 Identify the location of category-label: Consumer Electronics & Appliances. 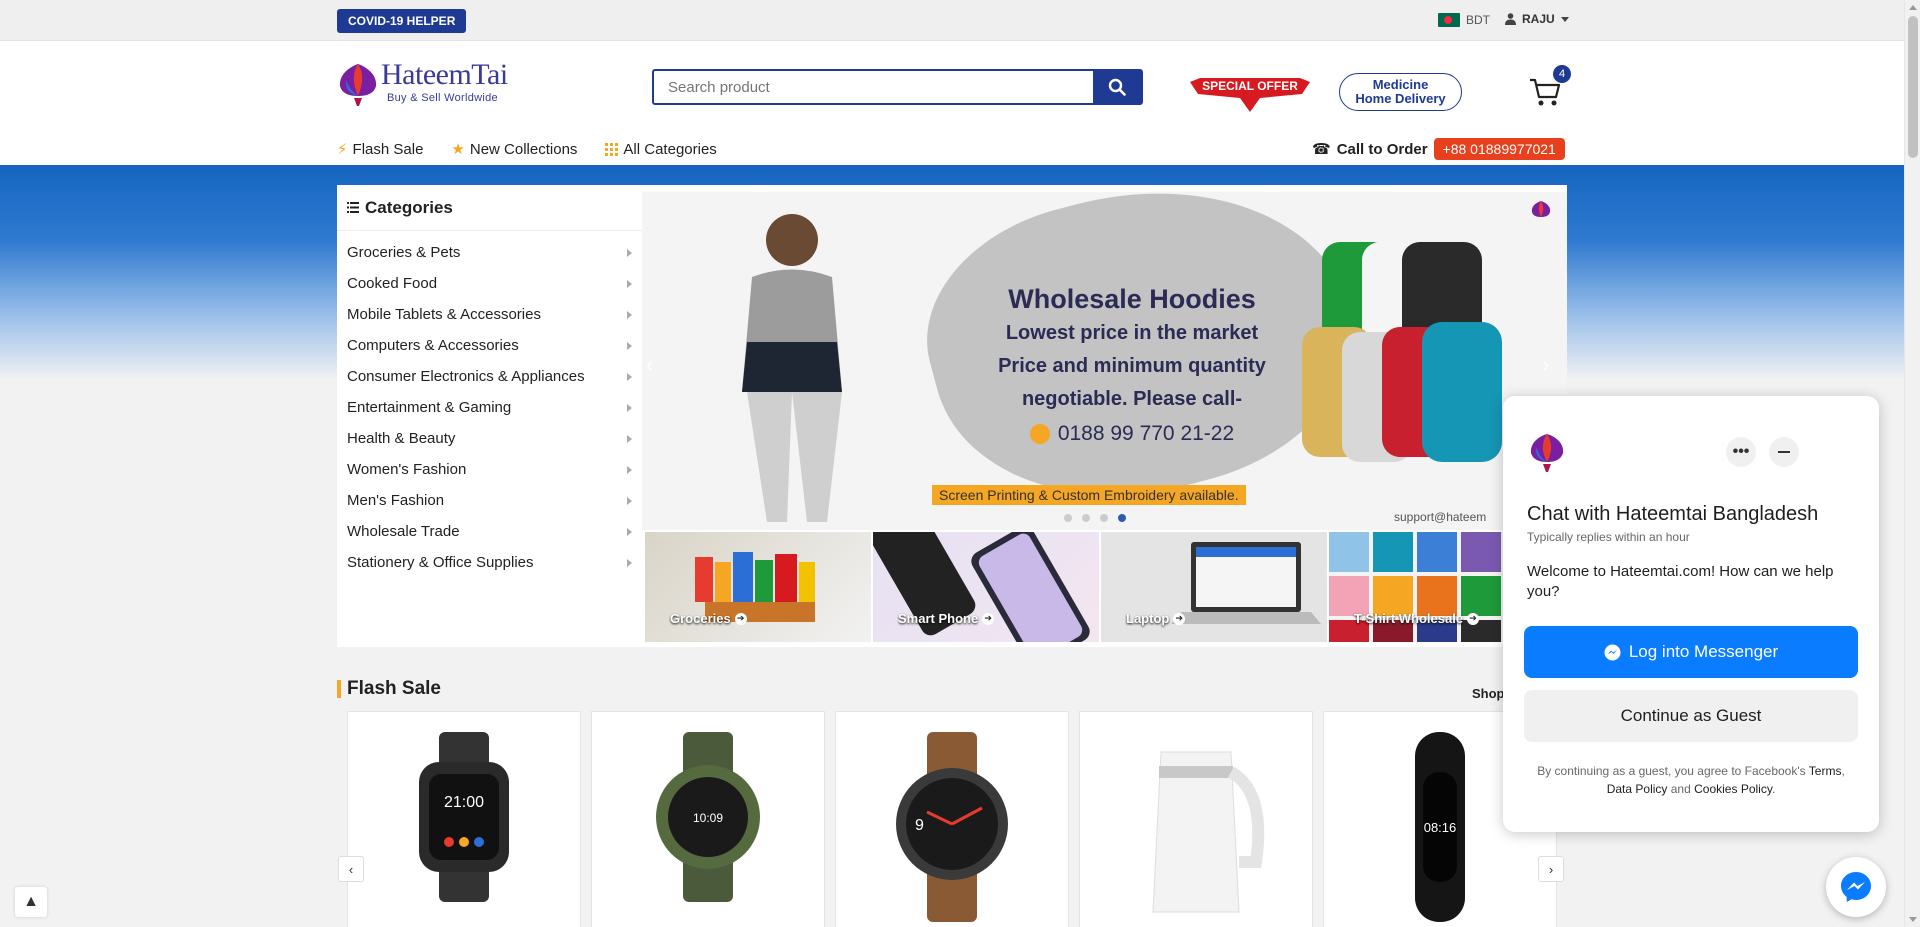
(466, 376).